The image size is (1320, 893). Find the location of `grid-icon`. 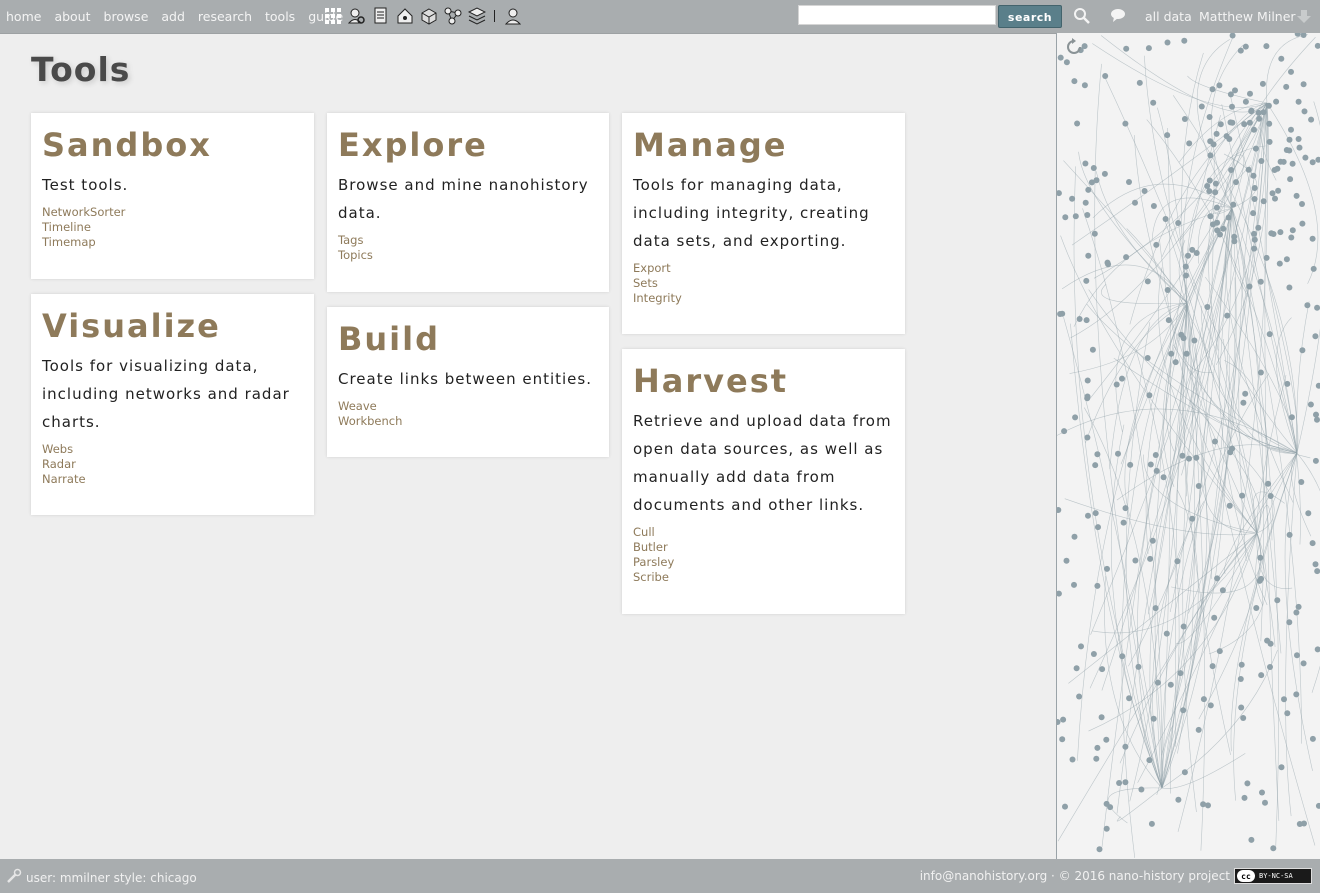

grid-icon is located at coordinates (333, 16).